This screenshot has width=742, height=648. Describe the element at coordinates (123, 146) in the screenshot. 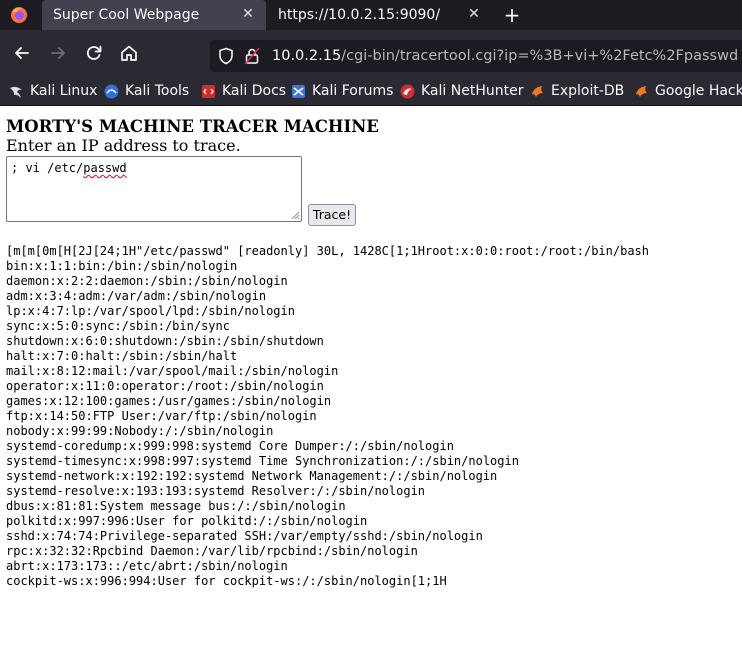

I see `ip-prompt-text: Enter an IP address to trace.` at that location.